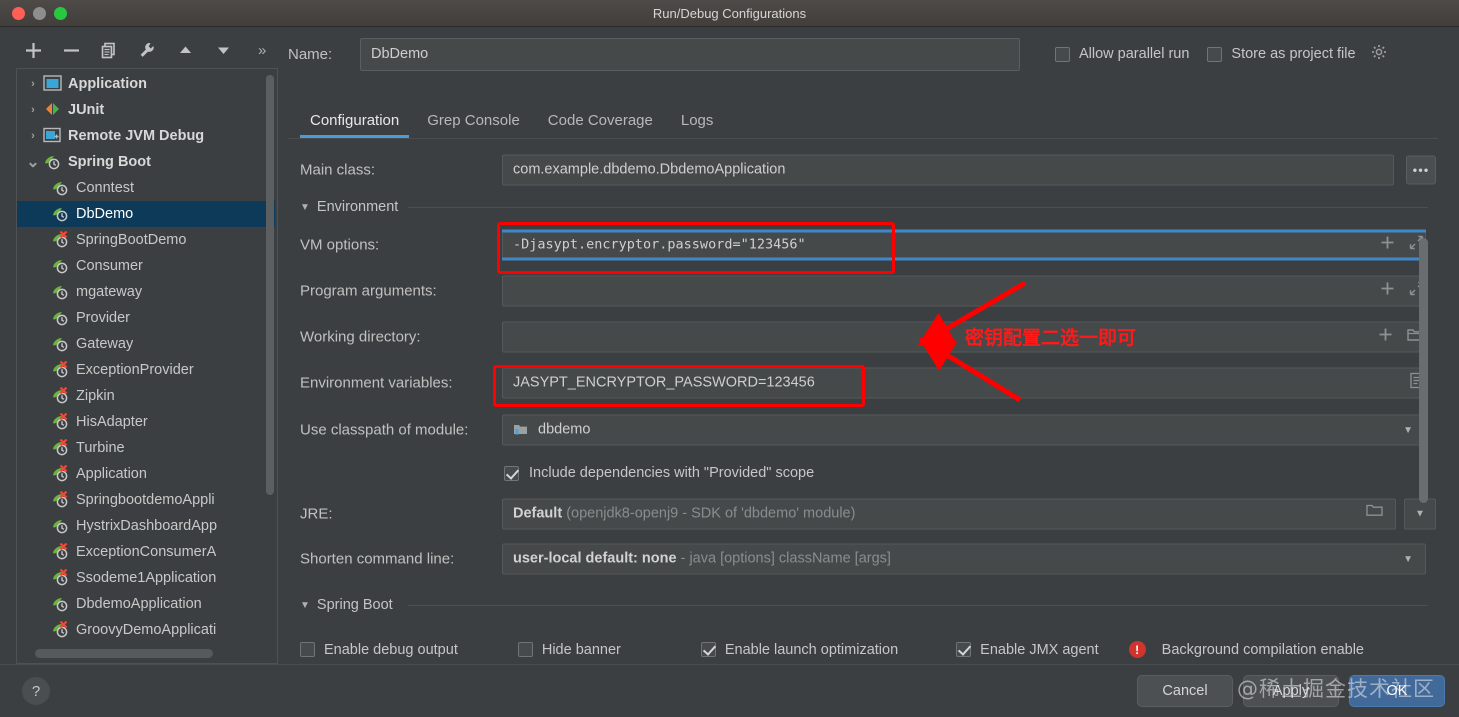 The height and width of the screenshot is (717, 1459). Describe the element at coordinates (377, 559) in the screenshot. I see `shorten-command-line-label: Shorten command line:` at that location.